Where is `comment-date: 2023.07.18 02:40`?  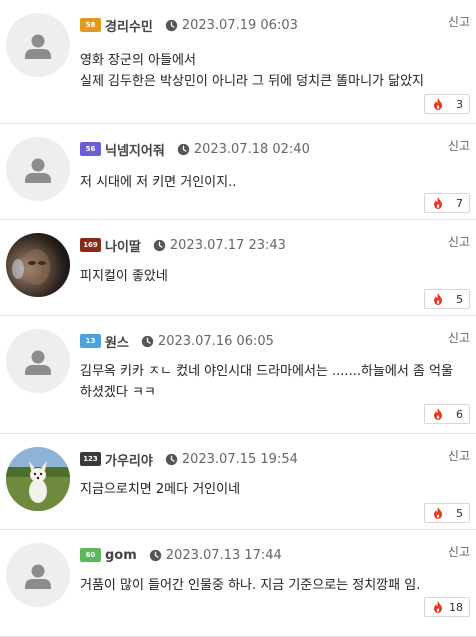 comment-date: 2023.07.18 02:40 is located at coordinates (251, 149).